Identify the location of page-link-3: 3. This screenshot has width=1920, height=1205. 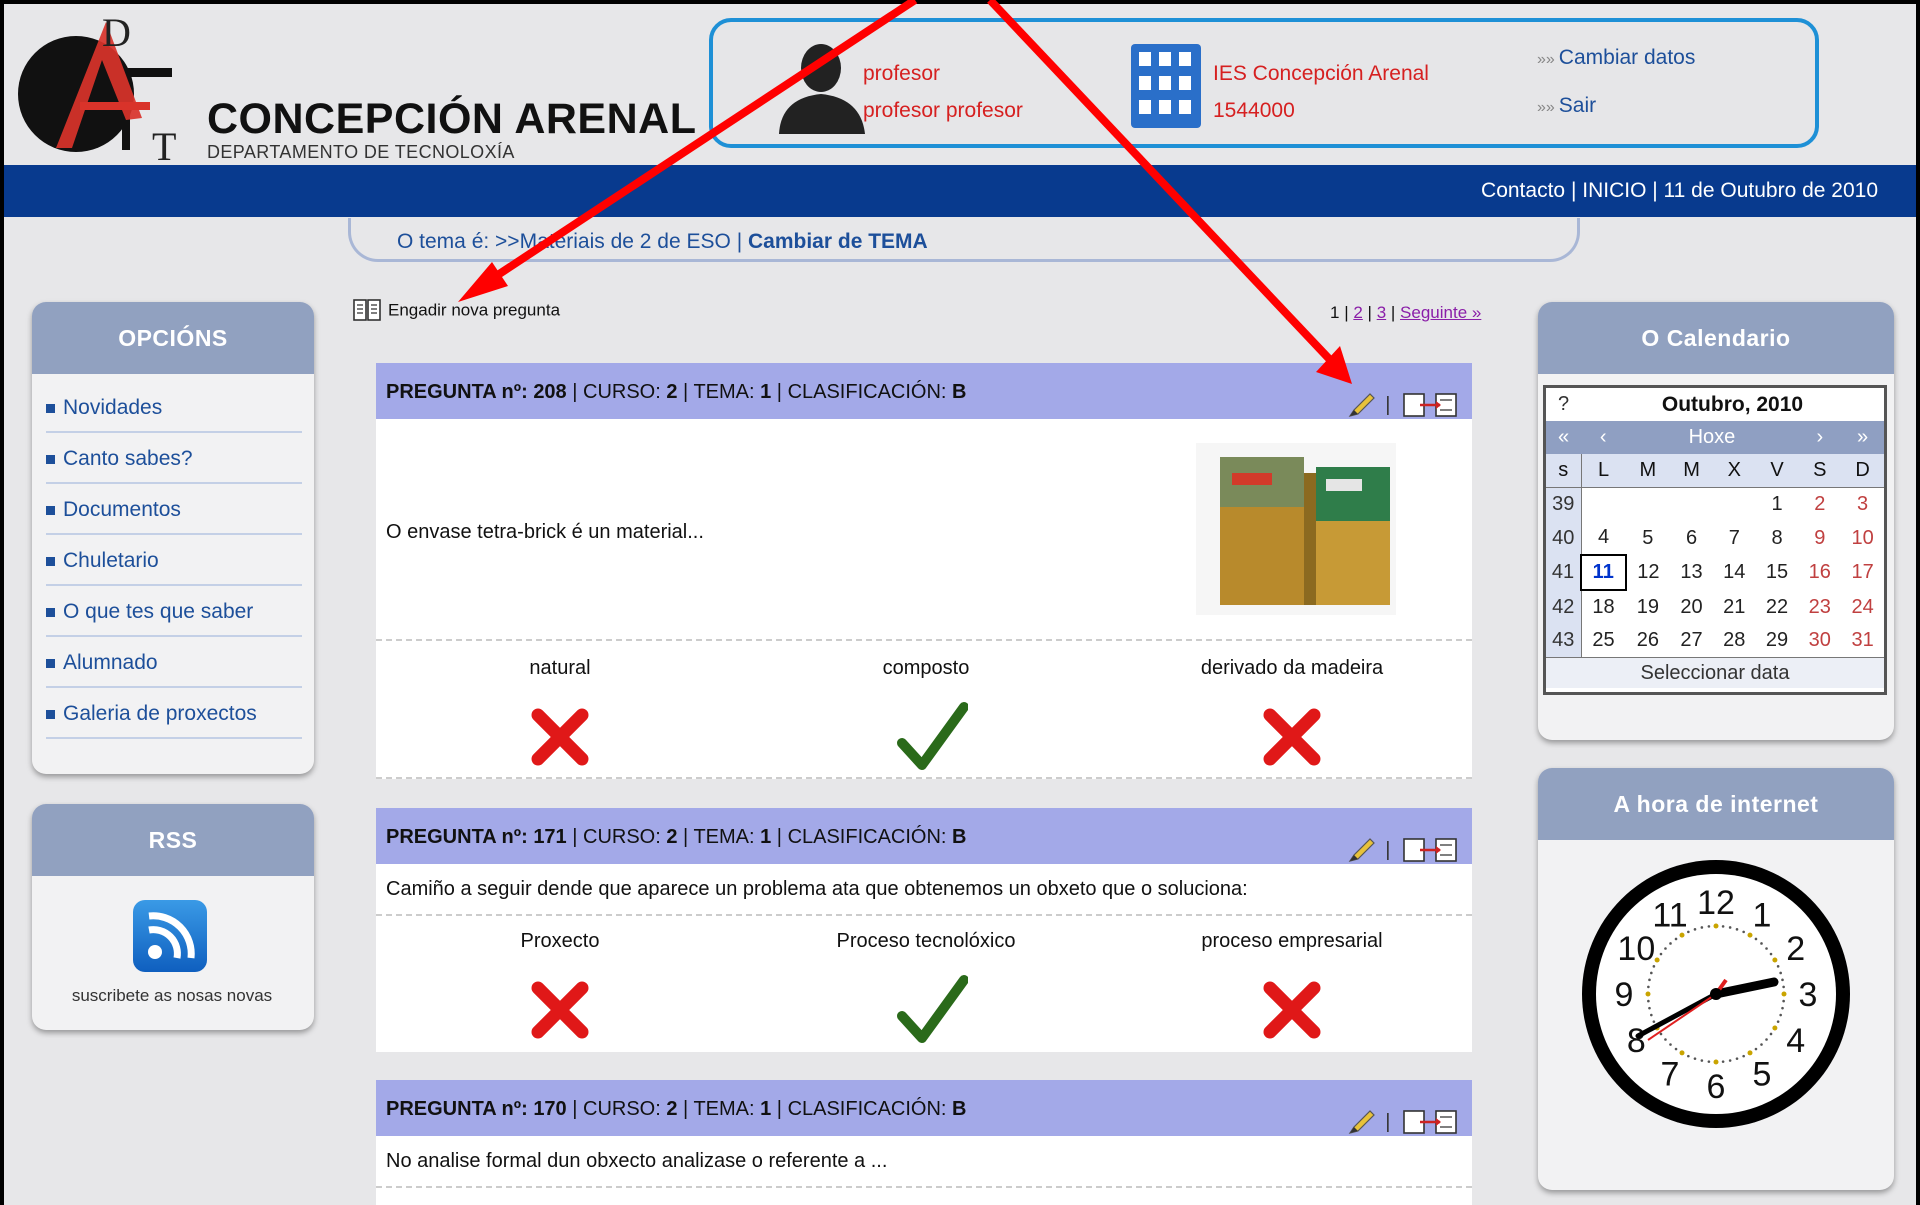
(1381, 312).